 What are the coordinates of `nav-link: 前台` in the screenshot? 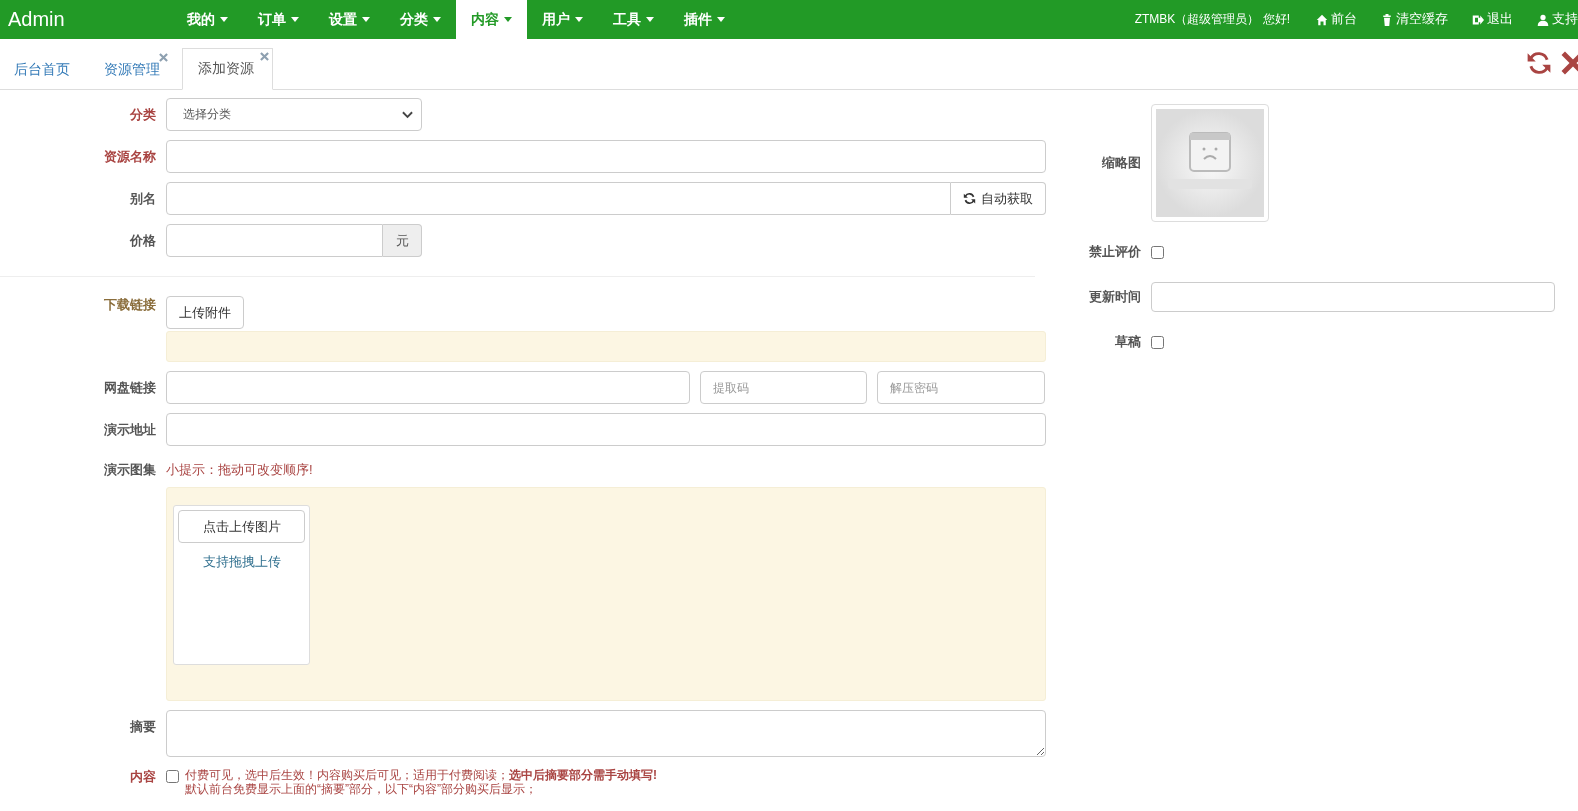 It's located at (1336, 19).